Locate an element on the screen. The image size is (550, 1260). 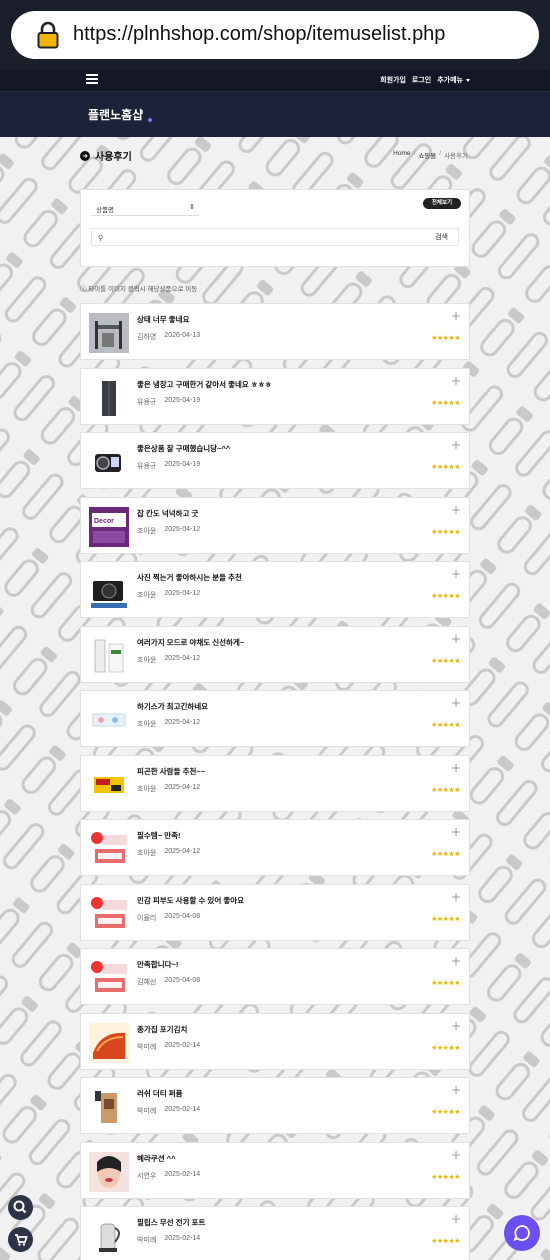
cart-fab is located at coordinates (20, 1239).